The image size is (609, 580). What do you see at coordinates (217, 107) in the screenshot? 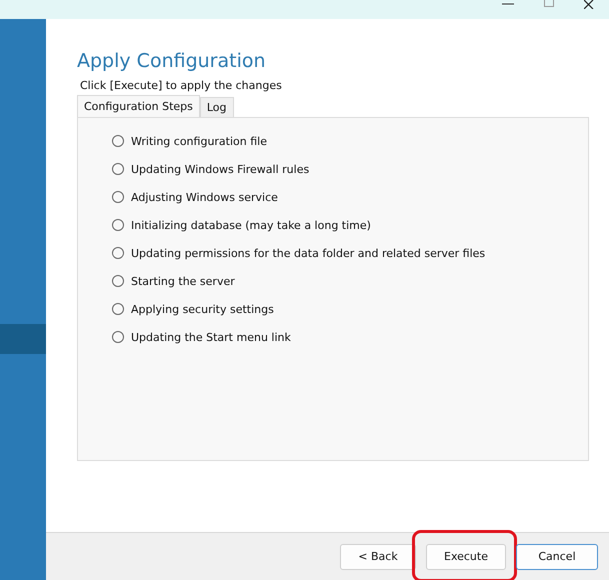
I see `tab: Log` at bounding box center [217, 107].